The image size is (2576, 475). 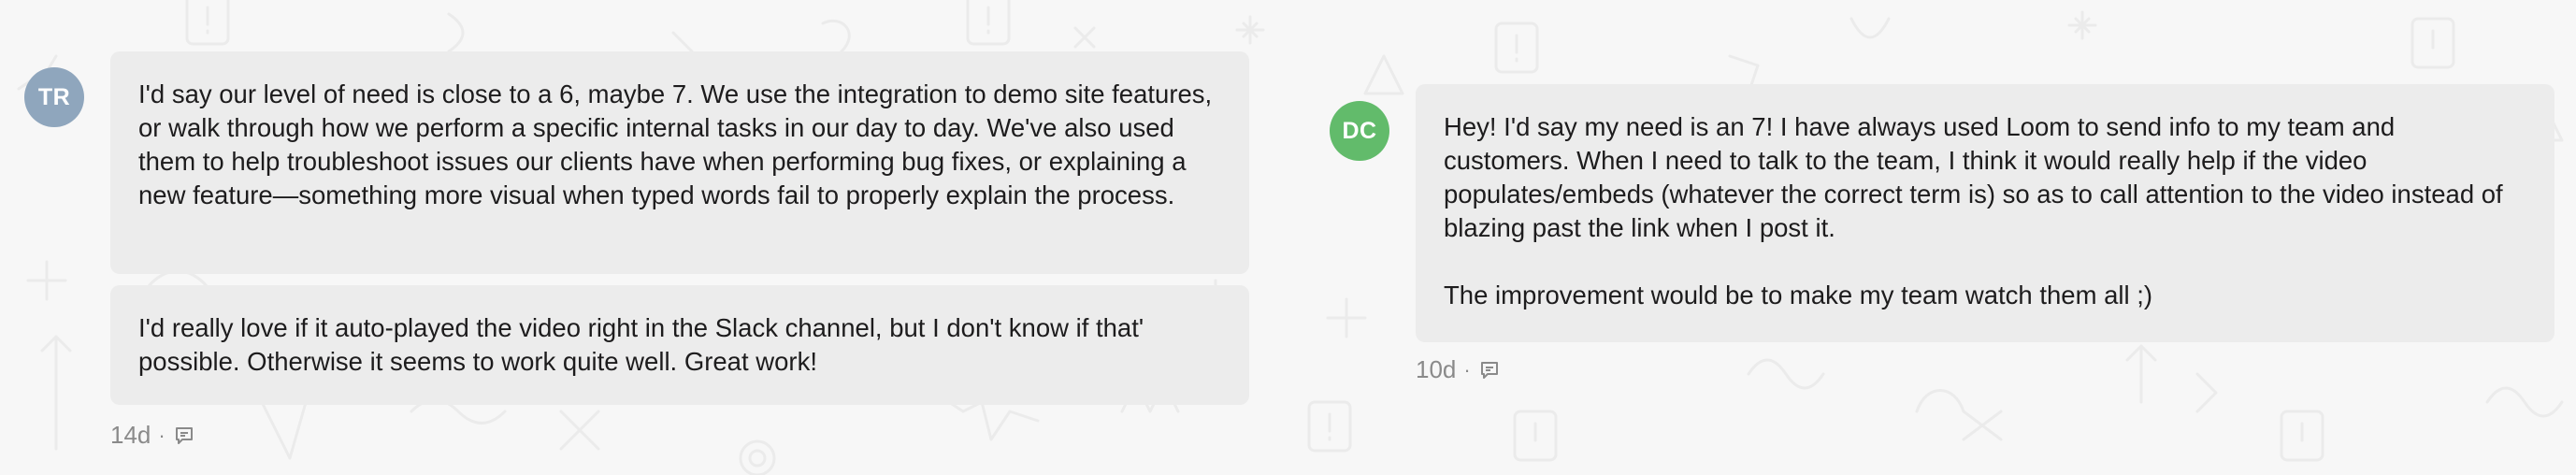 What do you see at coordinates (54, 97) in the screenshot?
I see `avatar: TR` at bounding box center [54, 97].